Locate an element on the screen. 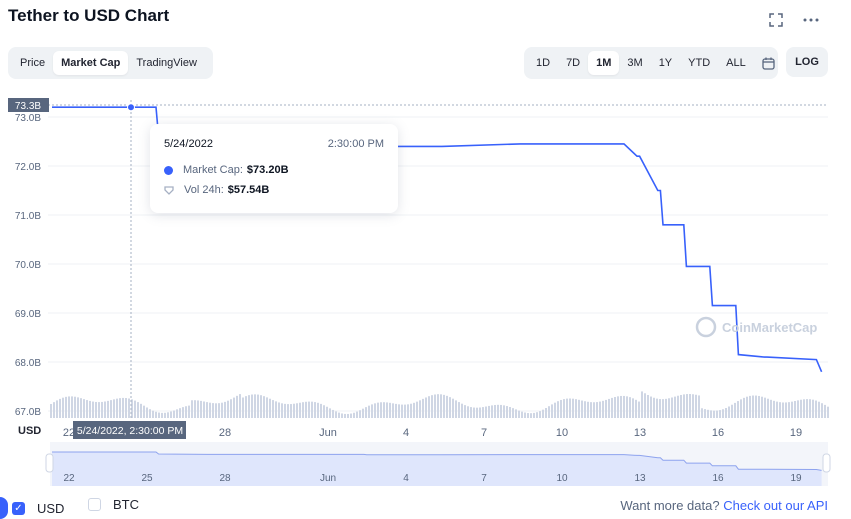  usd-checkbox: ✓ is located at coordinates (18, 508).